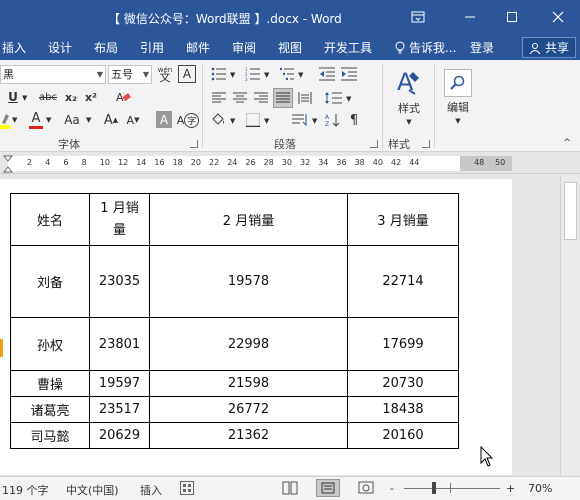  What do you see at coordinates (548, 47) in the screenshot?
I see `share-button: 共享` at bounding box center [548, 47].